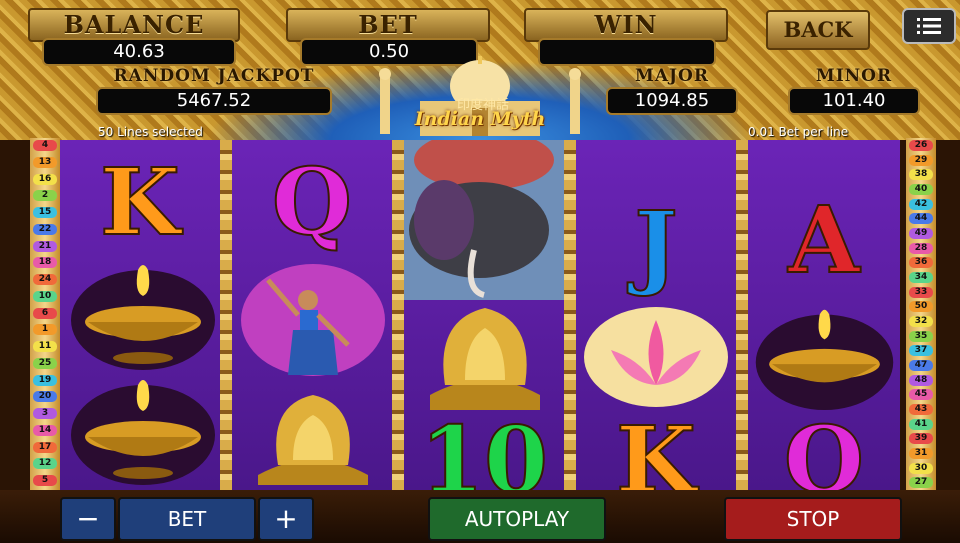 Image resolution: width=960 pixels, height=543 pixels. Describe the element at coordinates (313, 320) in the screenshot. I see `dancer-icon` at that location.